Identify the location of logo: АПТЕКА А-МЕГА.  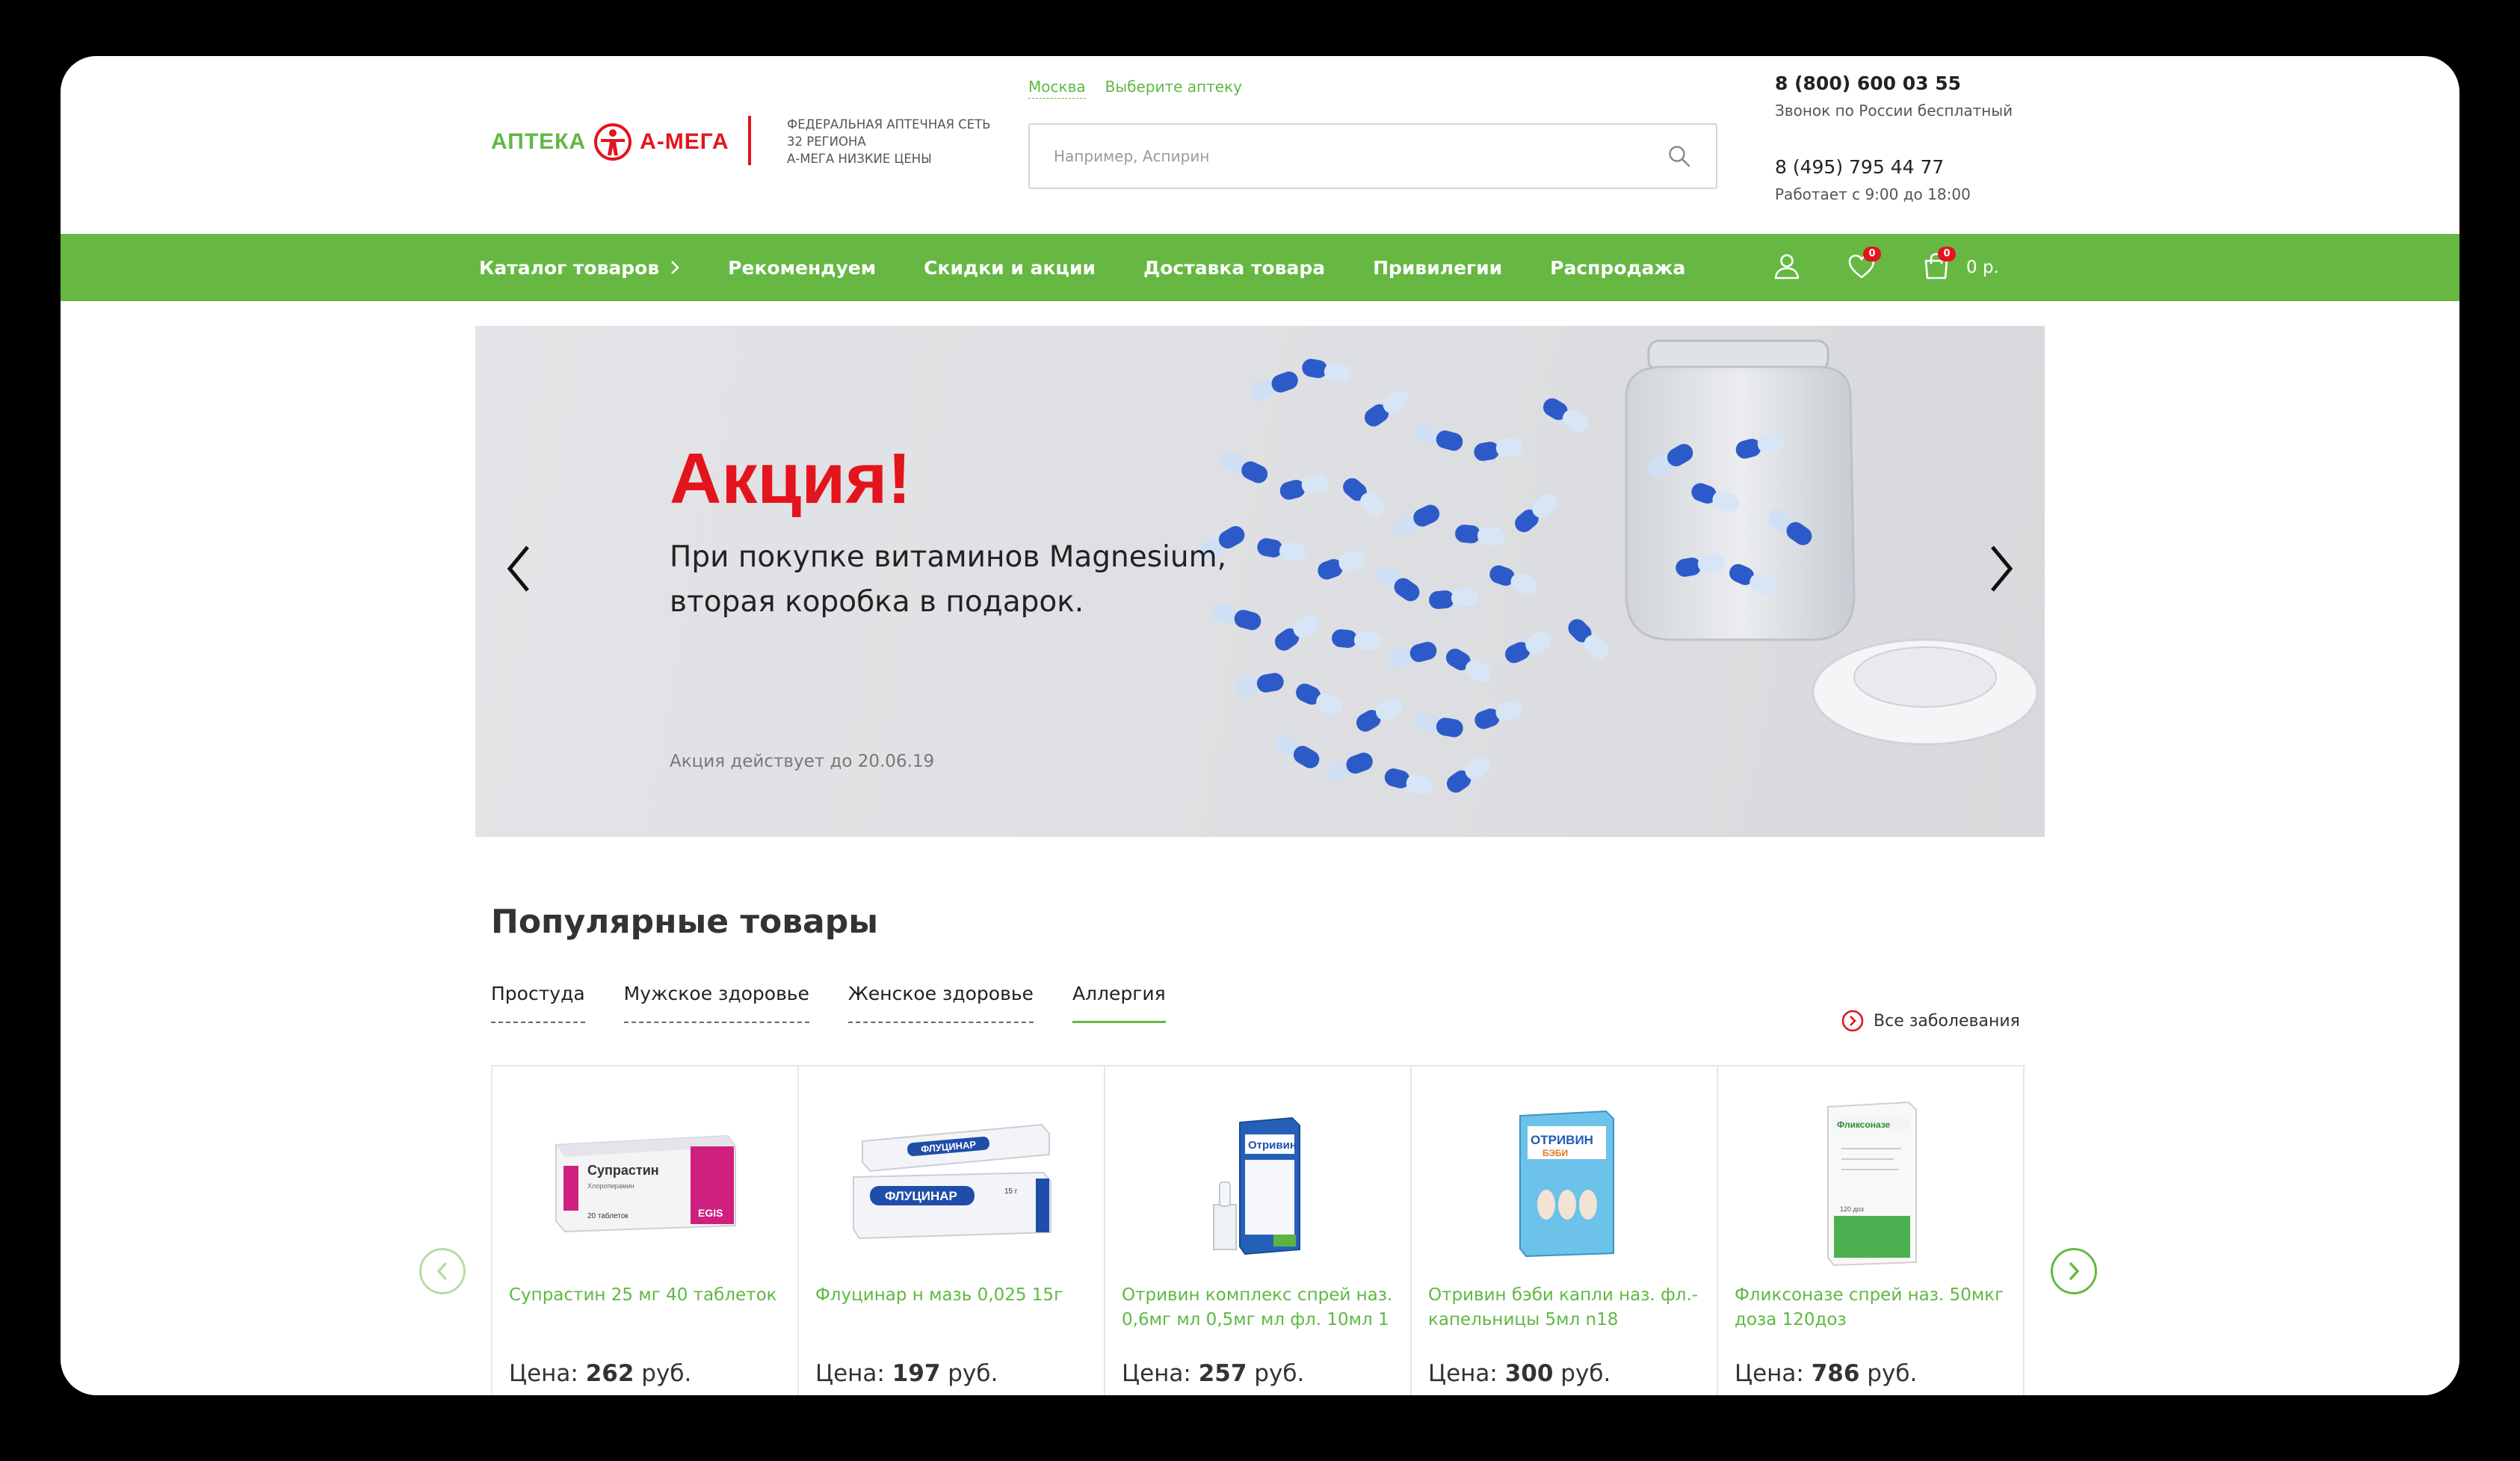
(610, 142).